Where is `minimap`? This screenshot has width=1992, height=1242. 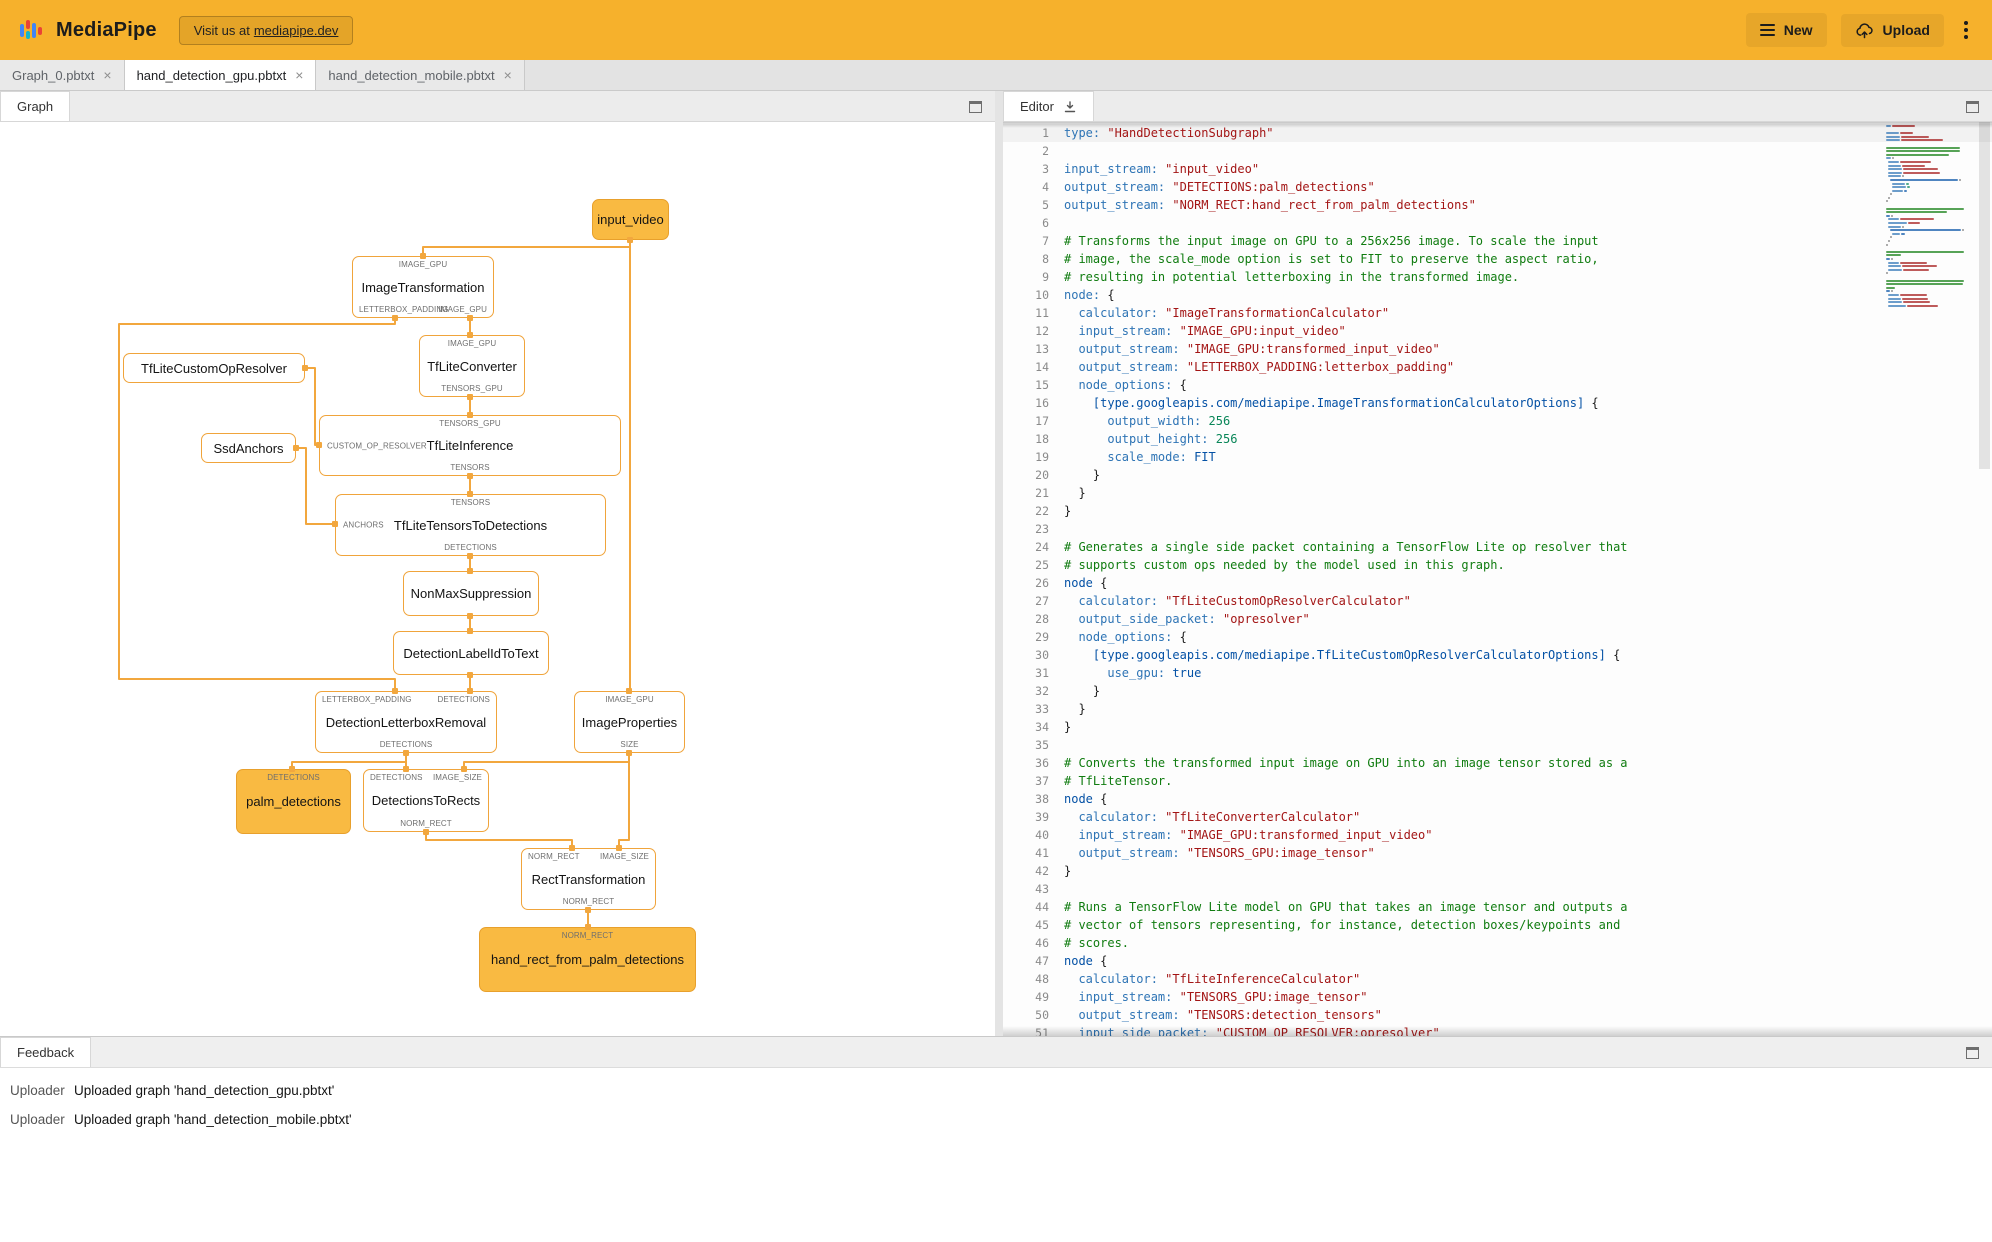
minimap is located at coordinates (1930, 580).